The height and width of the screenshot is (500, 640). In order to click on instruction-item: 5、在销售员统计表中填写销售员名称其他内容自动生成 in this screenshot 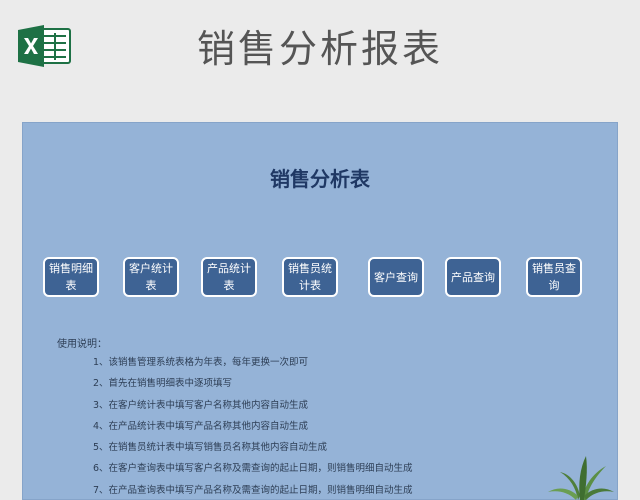, I will do `click(210, 448)`.